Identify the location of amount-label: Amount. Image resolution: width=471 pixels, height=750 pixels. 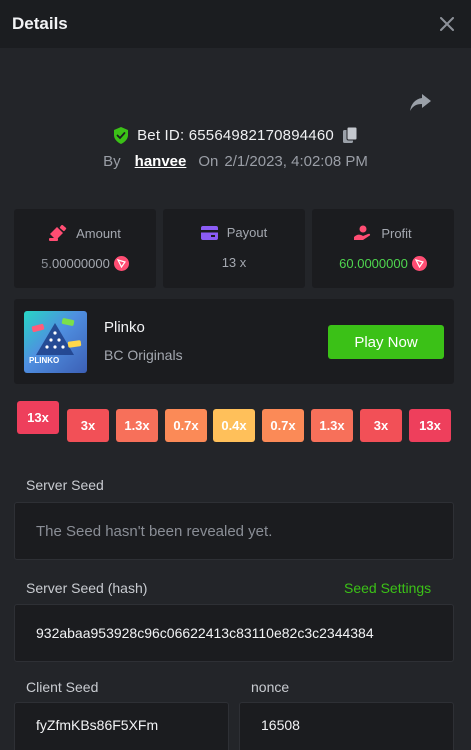
(98, 233).